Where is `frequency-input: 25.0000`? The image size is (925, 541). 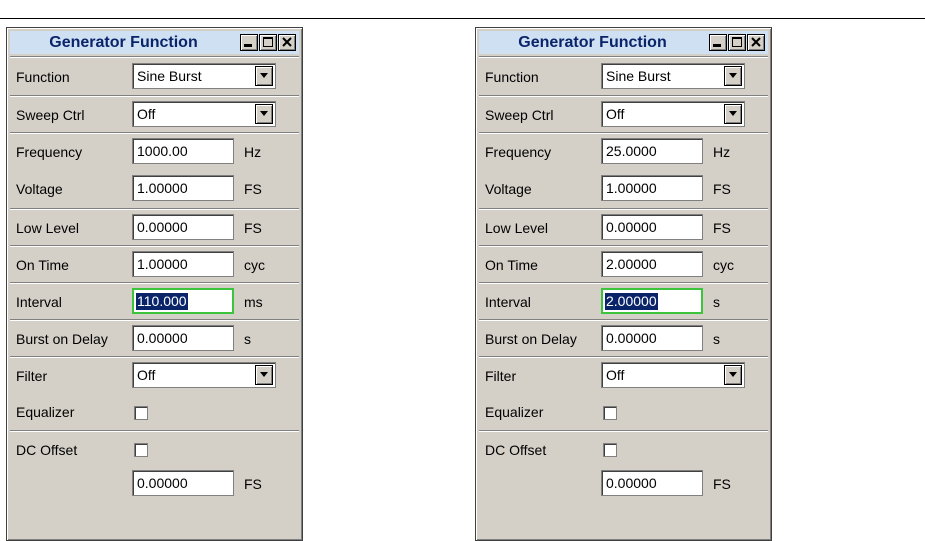
frequency-input: 25.0000 is located at coordinates (652, 151).